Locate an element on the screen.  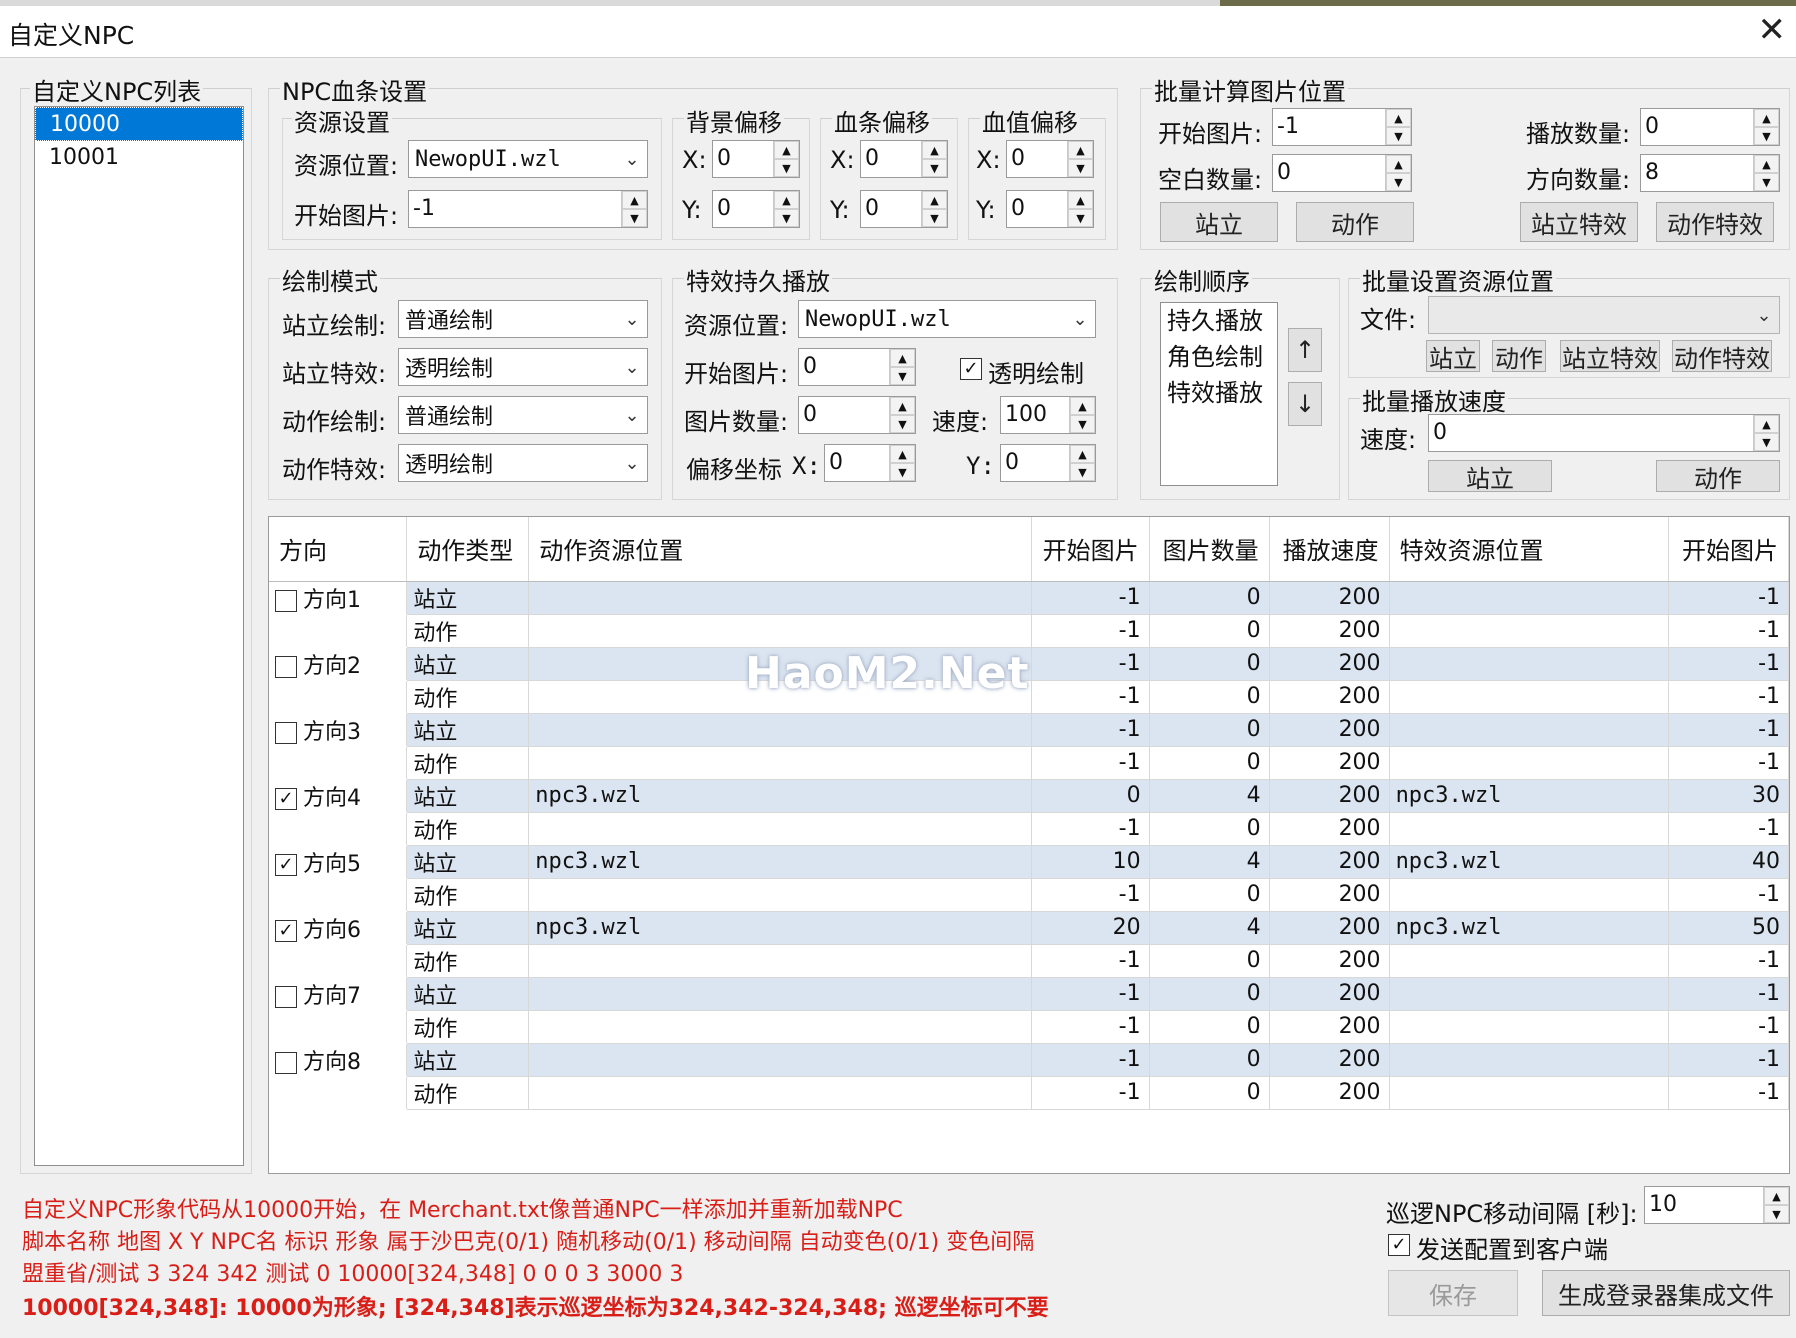
close-icon: ✕ is located at coordinates (1772, 30).